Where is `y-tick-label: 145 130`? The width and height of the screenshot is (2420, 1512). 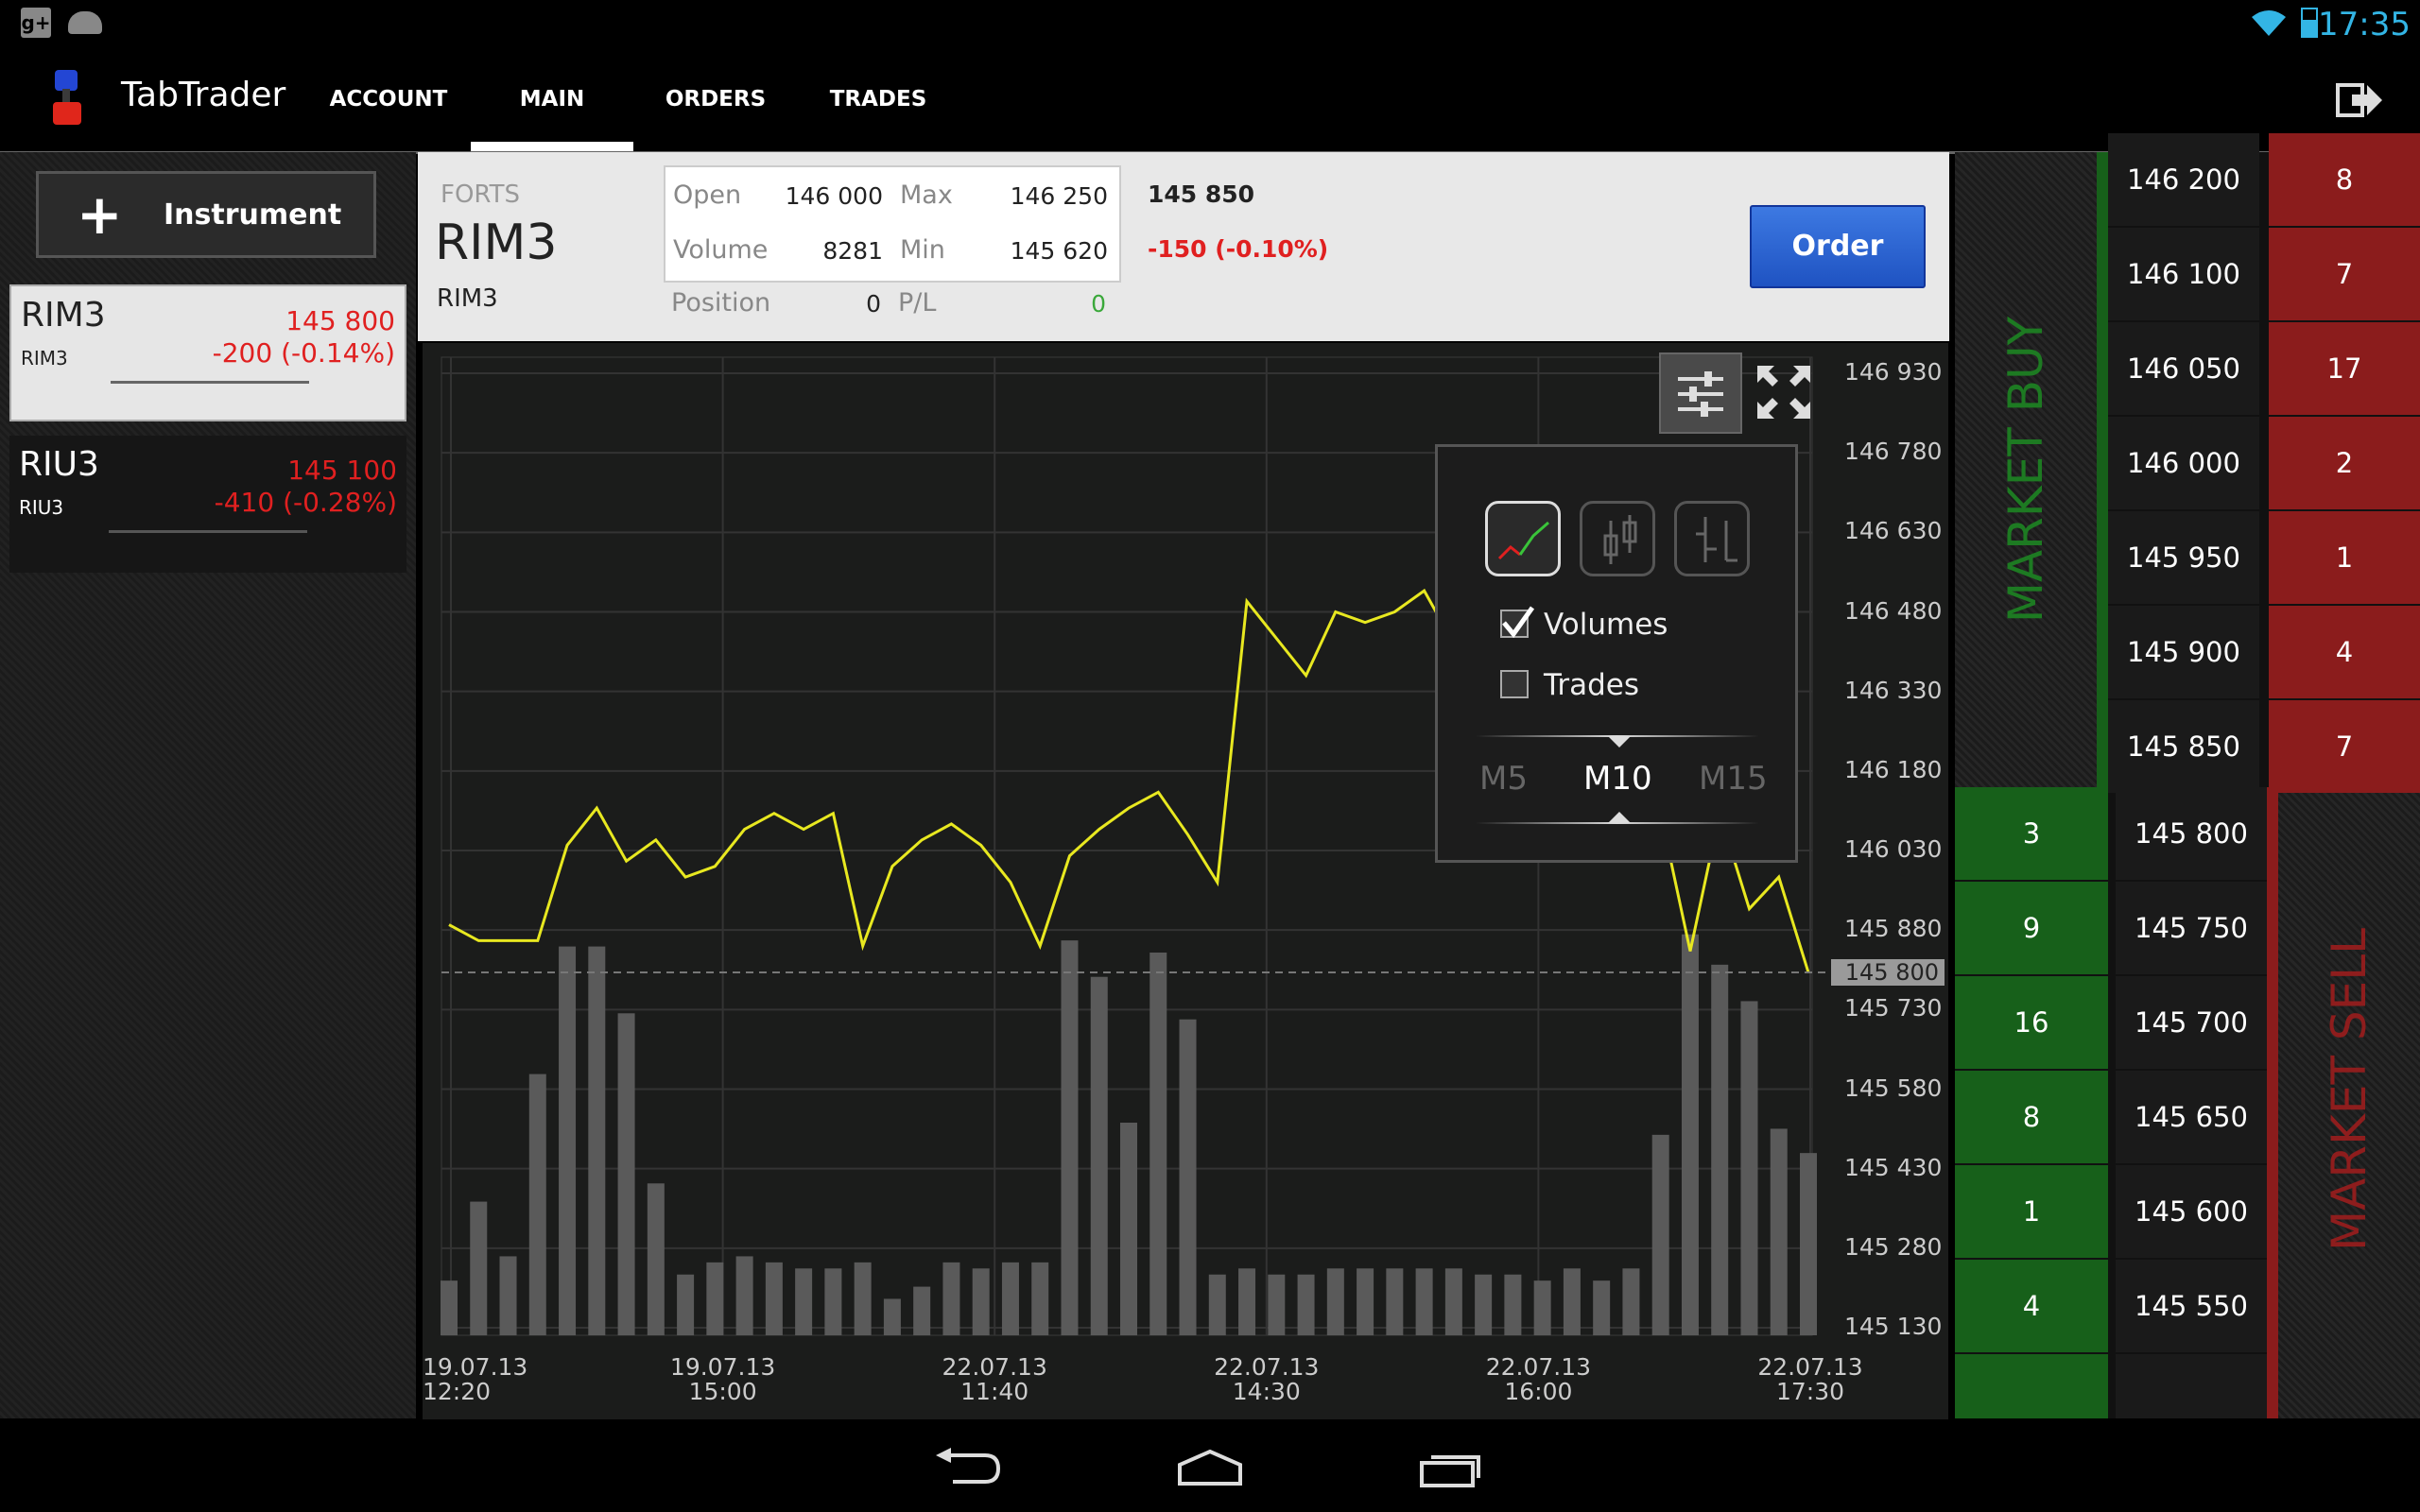
y-tick-label: 145 130 is located at coordinates (1893, 1326).